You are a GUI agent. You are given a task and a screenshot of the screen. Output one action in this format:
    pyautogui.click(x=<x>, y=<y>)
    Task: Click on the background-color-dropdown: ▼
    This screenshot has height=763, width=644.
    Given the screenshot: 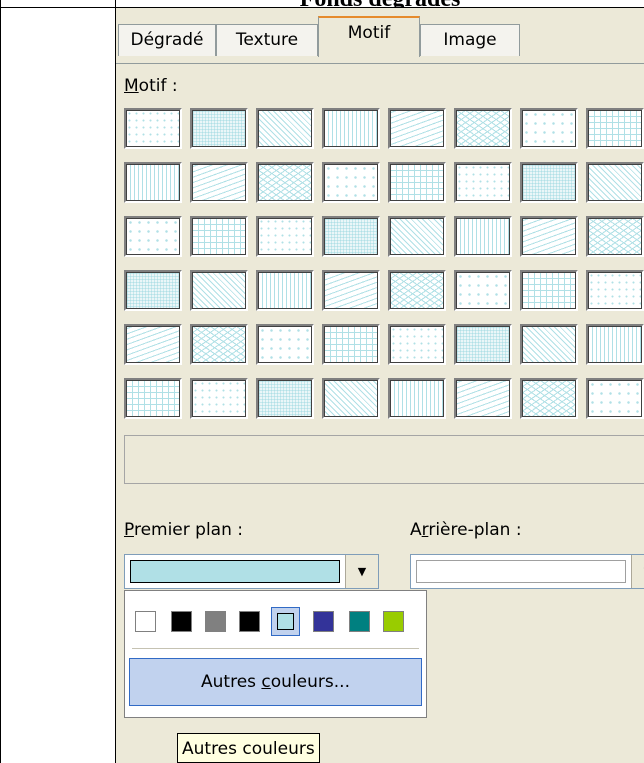 What is the action you would take?
    pyautogui.click(x=527, y=571)
    